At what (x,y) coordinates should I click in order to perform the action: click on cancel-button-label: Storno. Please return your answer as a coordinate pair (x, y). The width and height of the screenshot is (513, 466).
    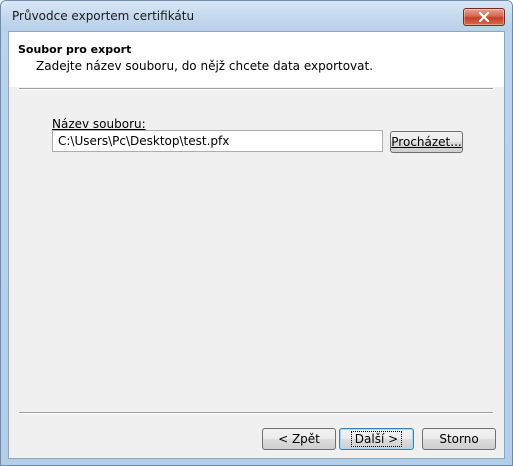
    Looking at the image, I should click on (459, 439).